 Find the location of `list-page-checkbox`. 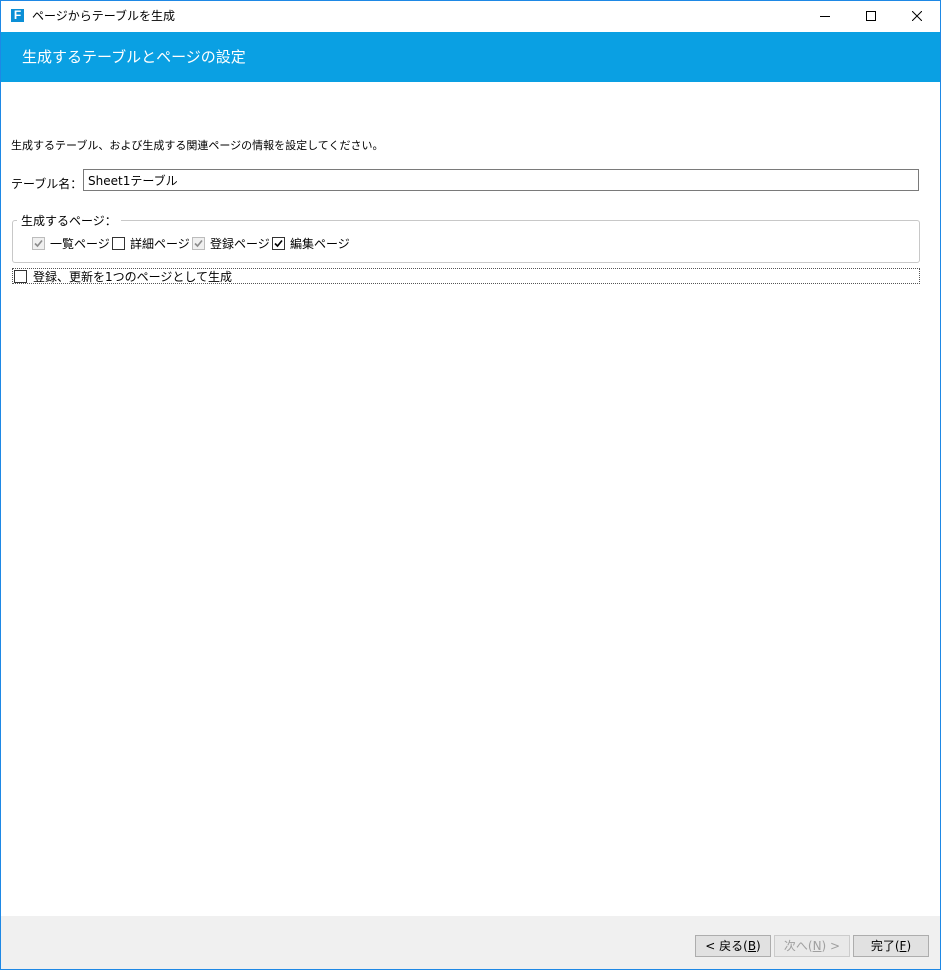

list-page-checkbox is located at coordinates (38, 243).